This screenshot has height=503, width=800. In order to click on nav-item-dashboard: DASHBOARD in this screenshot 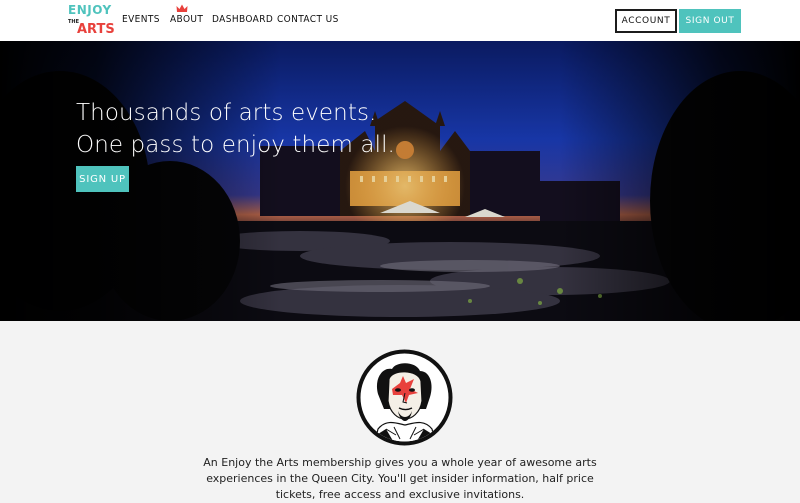, I will do `click(242, 19)`.